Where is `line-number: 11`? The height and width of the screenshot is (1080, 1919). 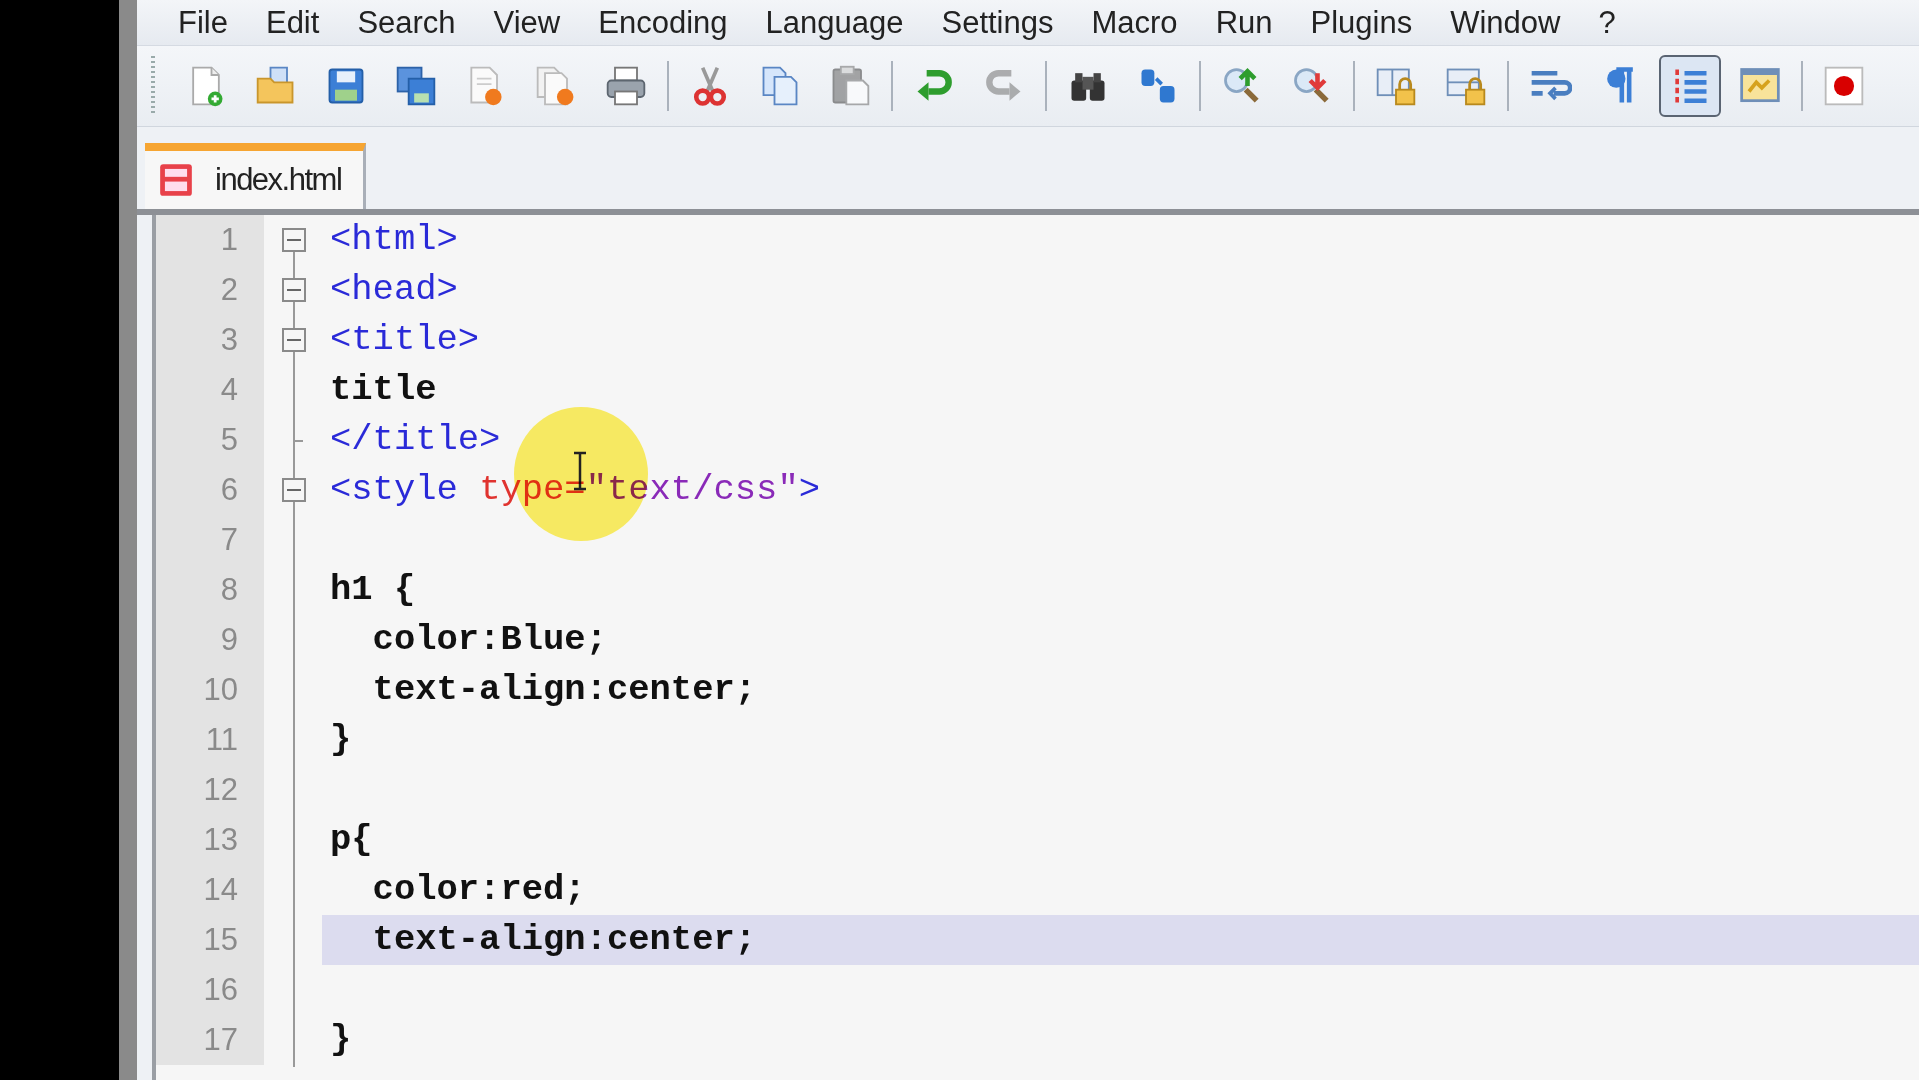 line-number: 11 is located at coordinates (210, 740).